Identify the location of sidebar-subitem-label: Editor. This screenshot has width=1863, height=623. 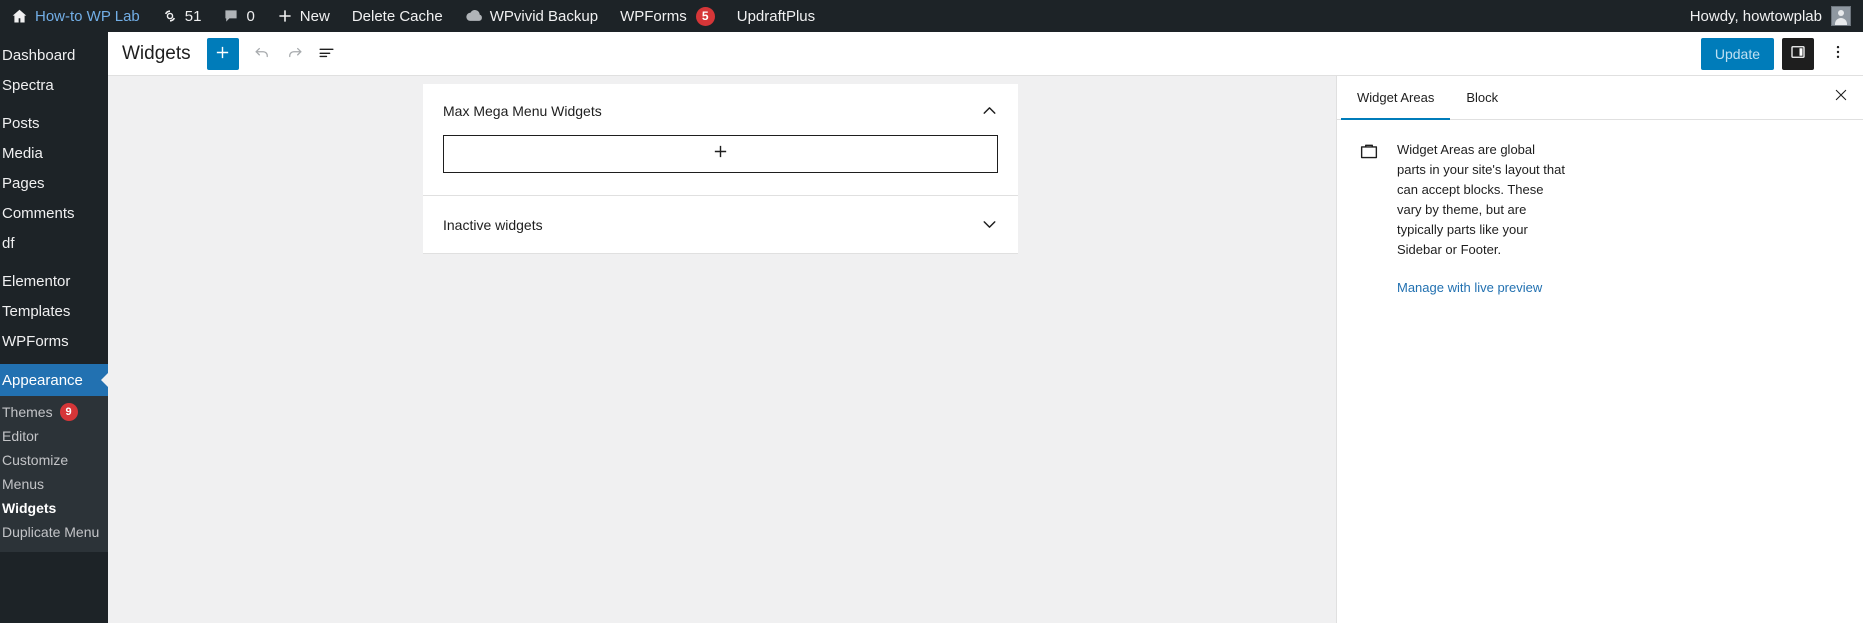
(20, 436).